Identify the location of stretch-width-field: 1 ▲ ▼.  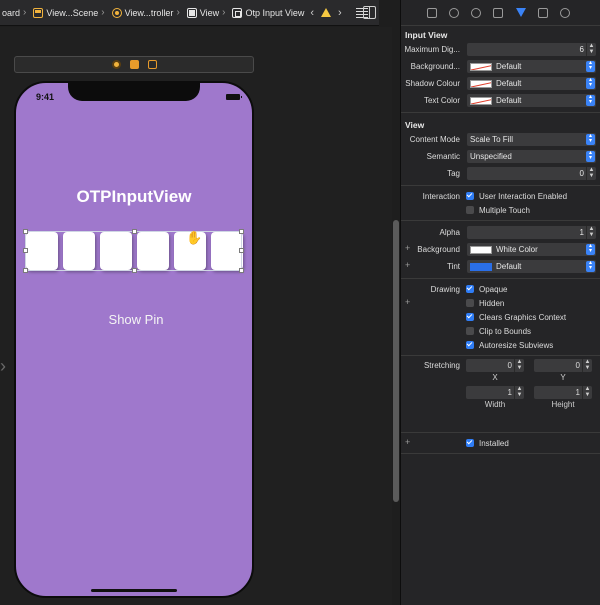
(495, 392).